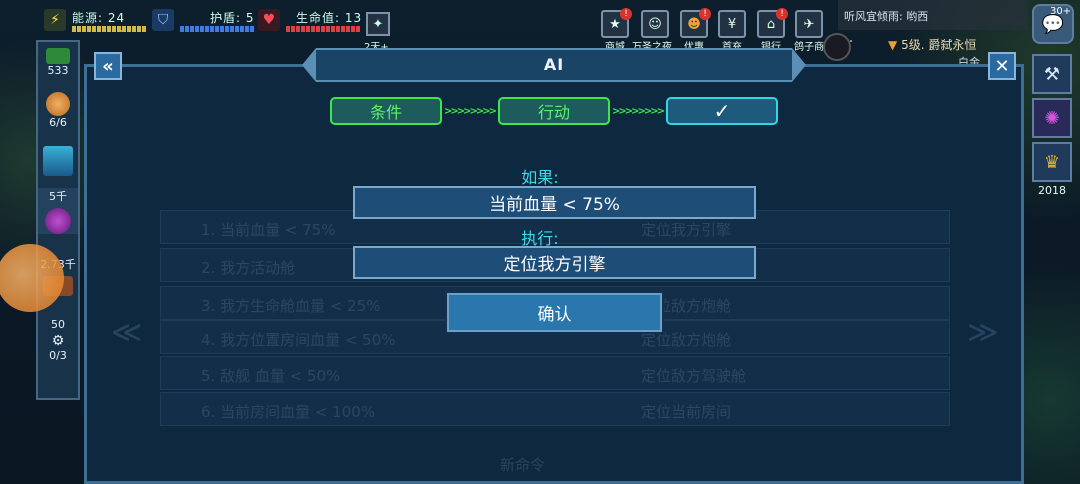 This screenshot has height=484, width=1080. What do you see at coordinates (554, 111) in the screenshot?
I see `step-action: 行动` at bounding box center [554, 111].